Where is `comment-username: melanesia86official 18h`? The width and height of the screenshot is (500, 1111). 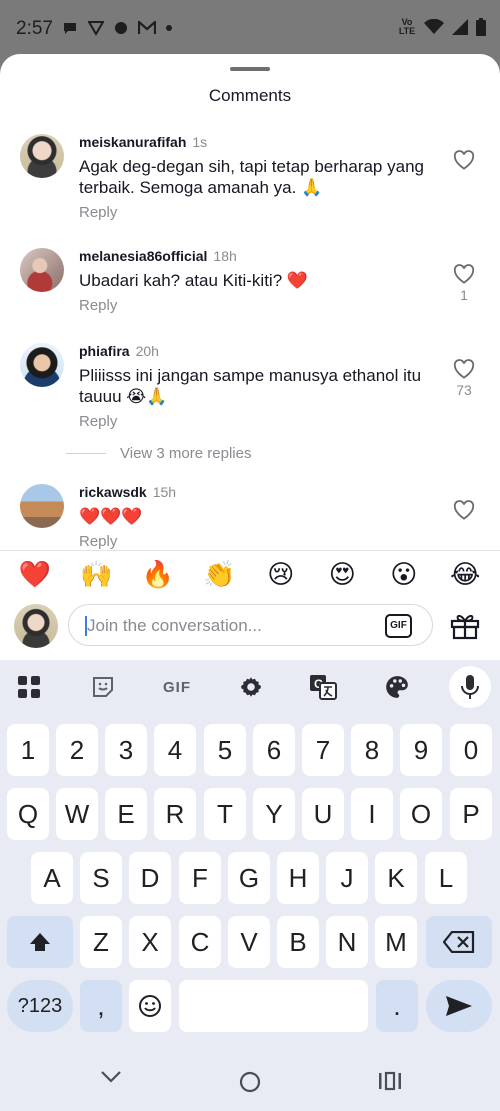
comment-username: melanesia86official 18h is located at coordinates (254, 256).